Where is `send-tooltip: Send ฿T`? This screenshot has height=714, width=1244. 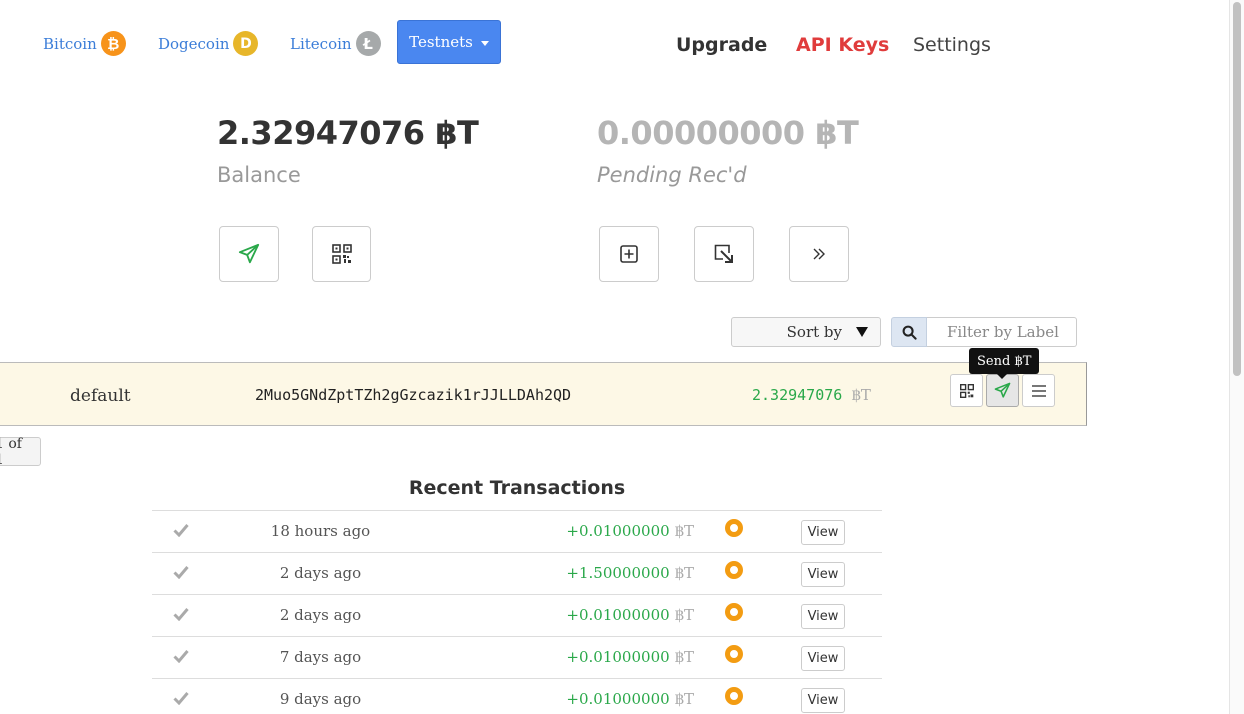 send-tooltip: Send ฿T is located at coordinates (1004, 363).